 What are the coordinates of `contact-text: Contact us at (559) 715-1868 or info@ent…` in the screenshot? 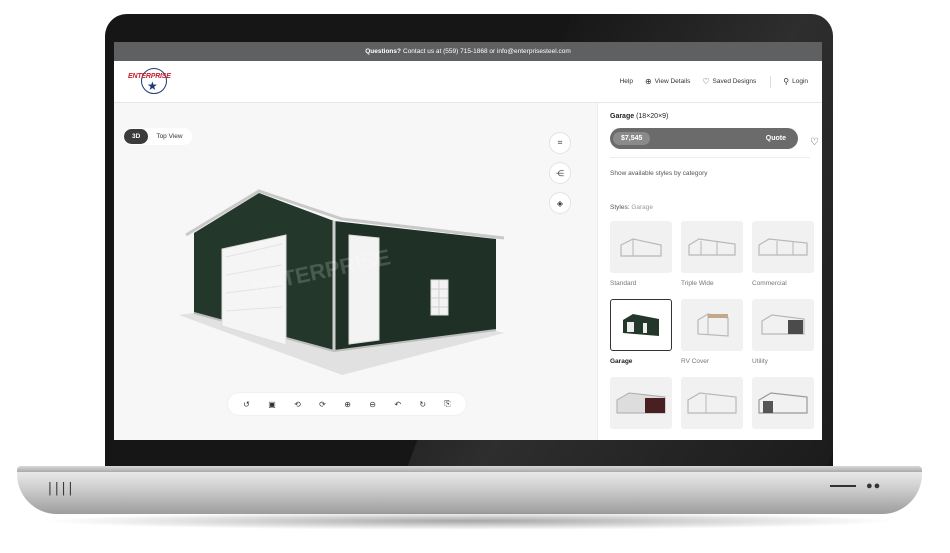 It's located at (487, 51).